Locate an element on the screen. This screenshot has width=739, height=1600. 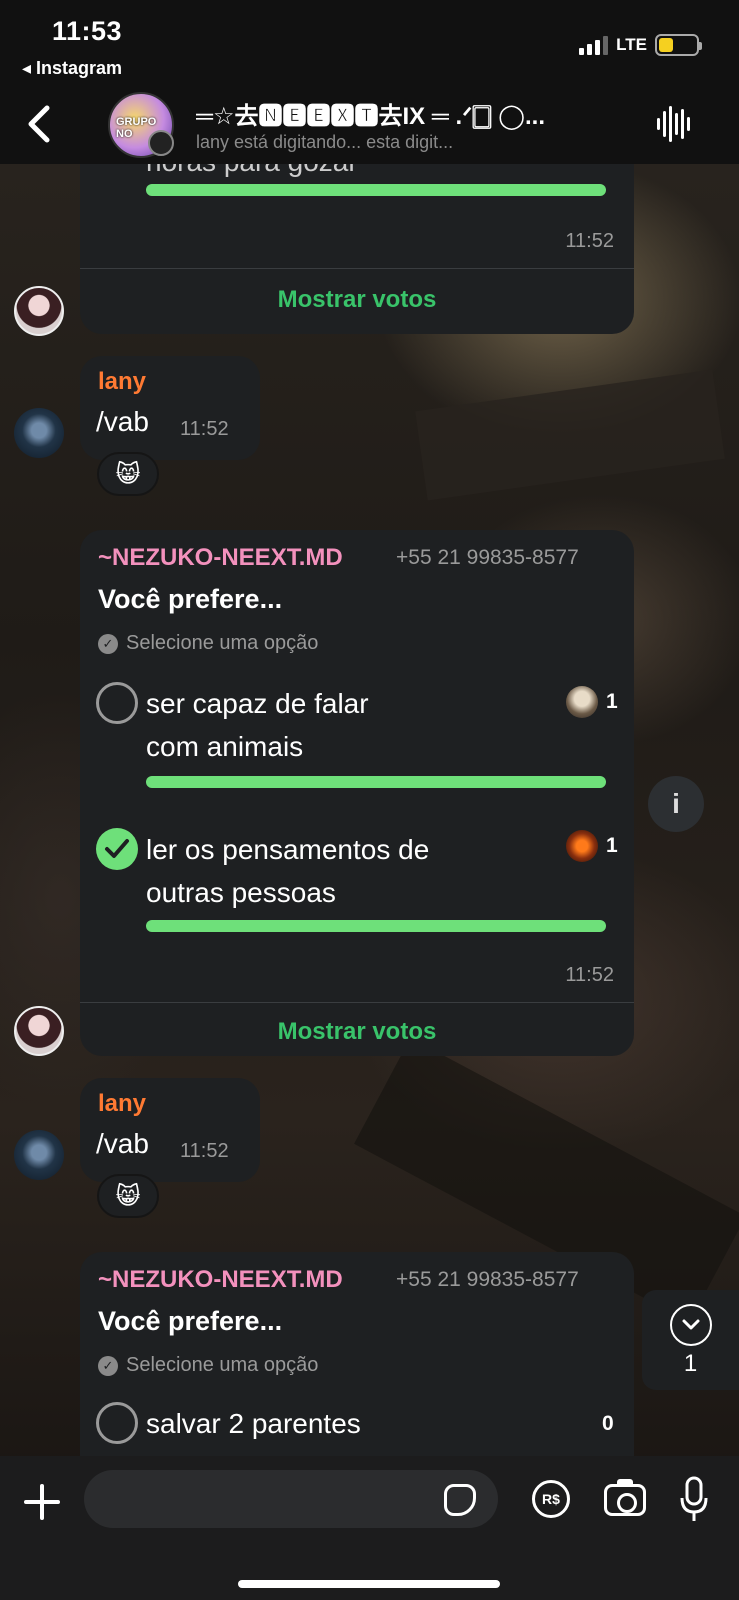
status-time: 11:53 is located at coordinates (87, 31).